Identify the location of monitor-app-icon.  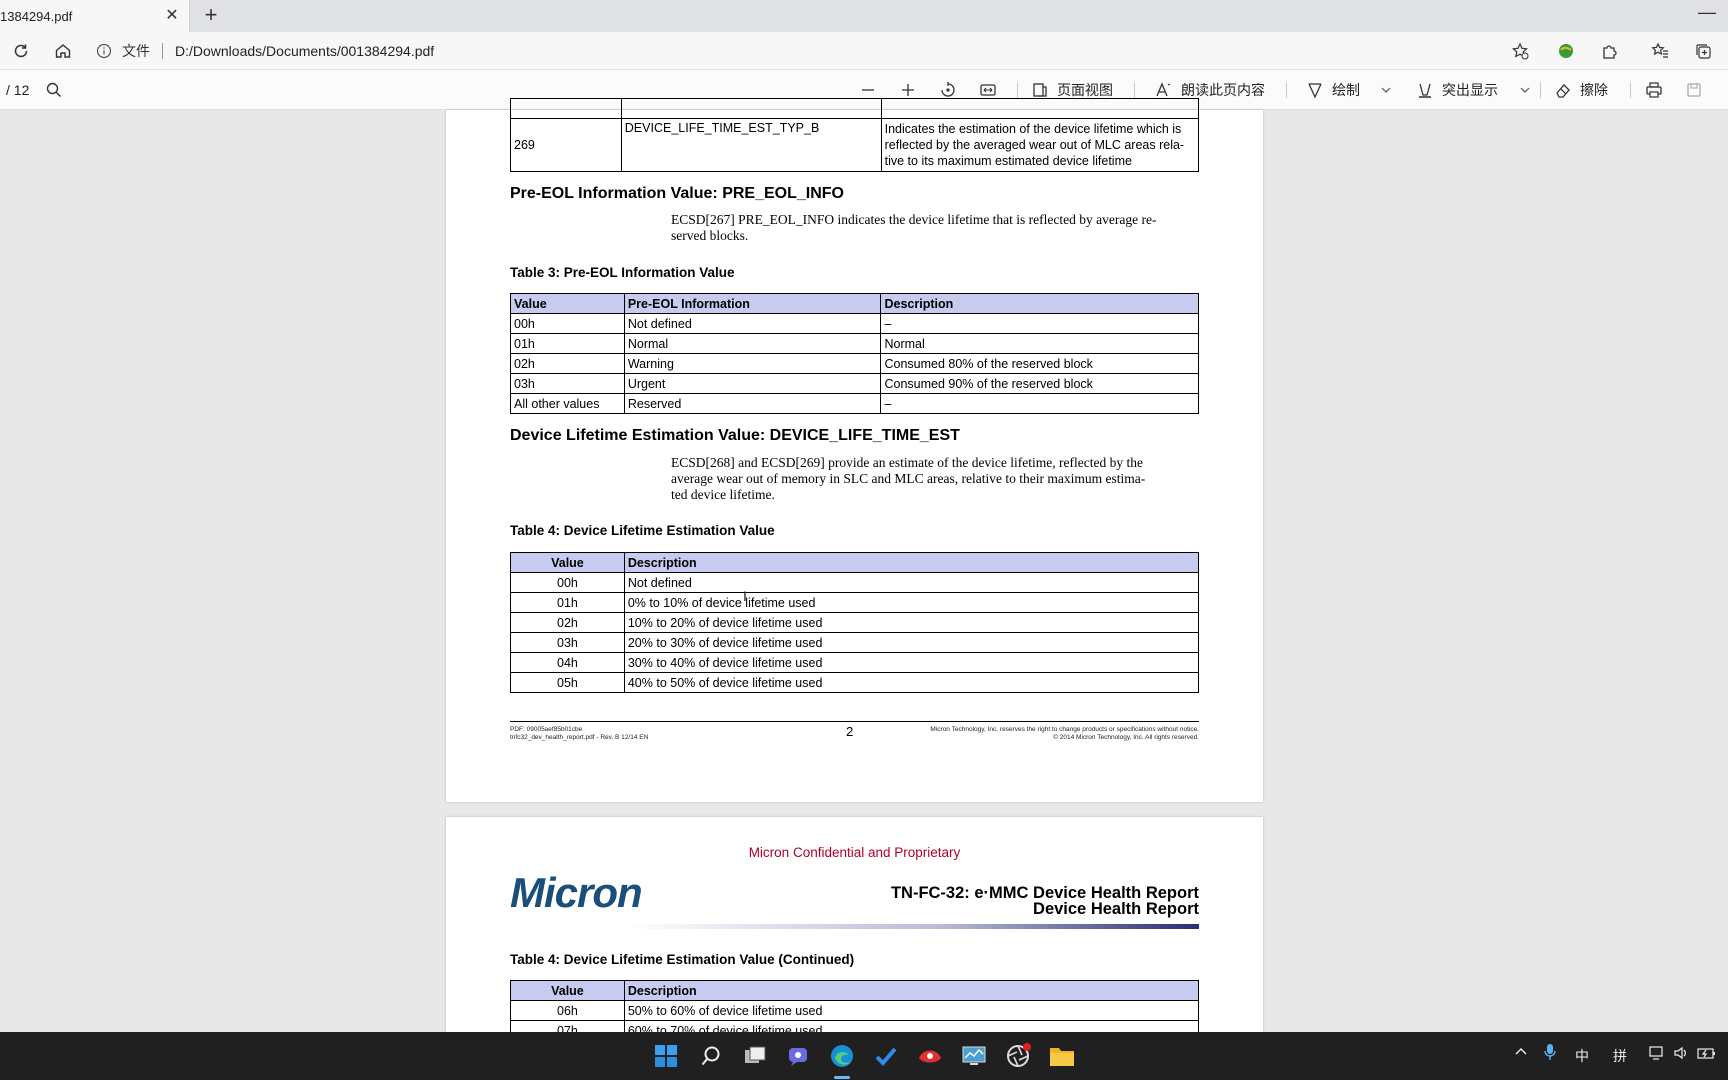
(974, 1055).